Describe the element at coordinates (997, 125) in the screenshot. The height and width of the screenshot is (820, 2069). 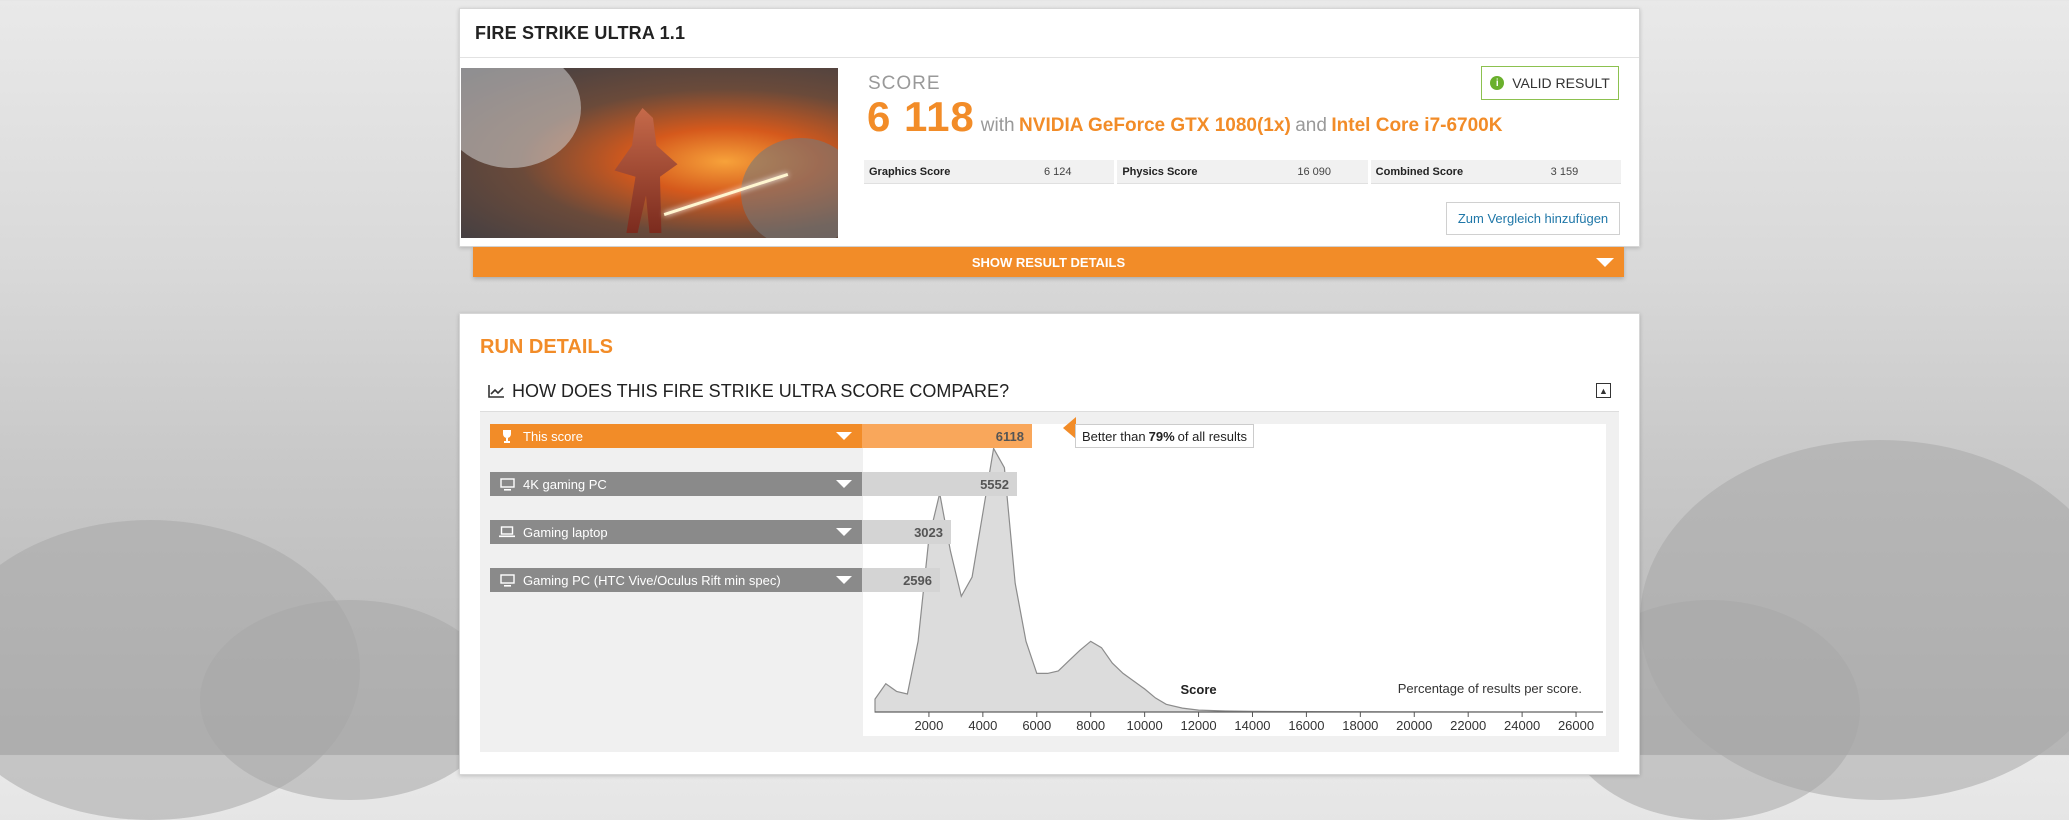
I see `with-text: with` at that location.